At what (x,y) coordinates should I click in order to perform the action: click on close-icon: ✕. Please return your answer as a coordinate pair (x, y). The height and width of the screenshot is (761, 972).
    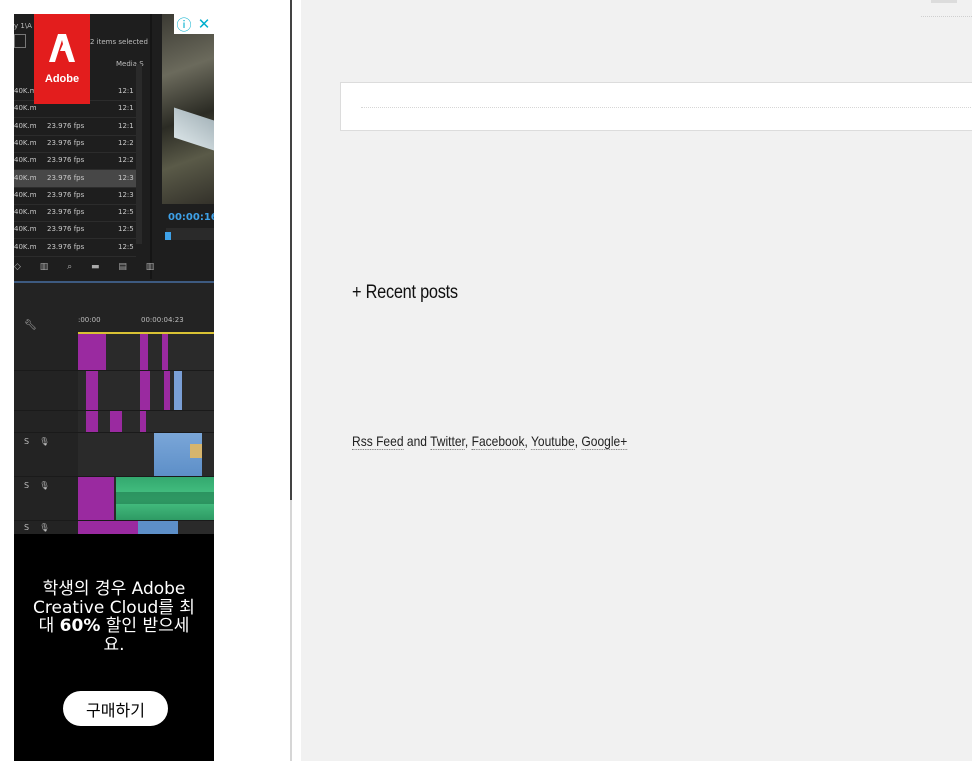
    Looking at the image, I should click on (204, 24).